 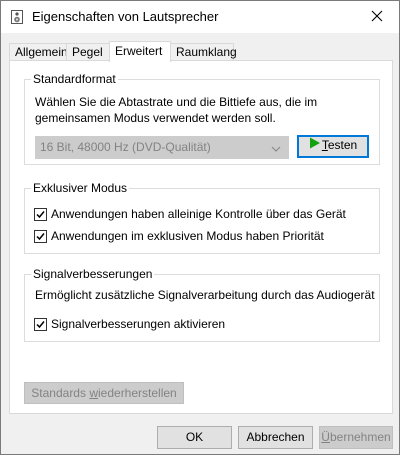 What do you see at coordinates (203, 52) in the screenshot?
I see `tab-raumklang: Raumklang` at bounding box center [203, 52].